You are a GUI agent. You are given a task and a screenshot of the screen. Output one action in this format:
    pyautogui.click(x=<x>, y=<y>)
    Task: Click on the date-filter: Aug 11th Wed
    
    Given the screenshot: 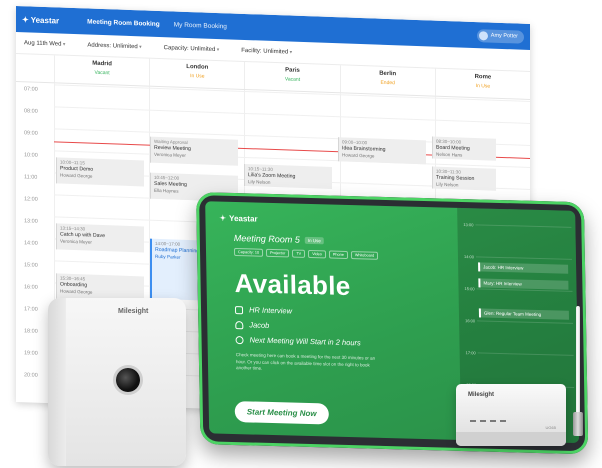 What is the action you would take?
    pyautogui.click(x=44, y=43)
    